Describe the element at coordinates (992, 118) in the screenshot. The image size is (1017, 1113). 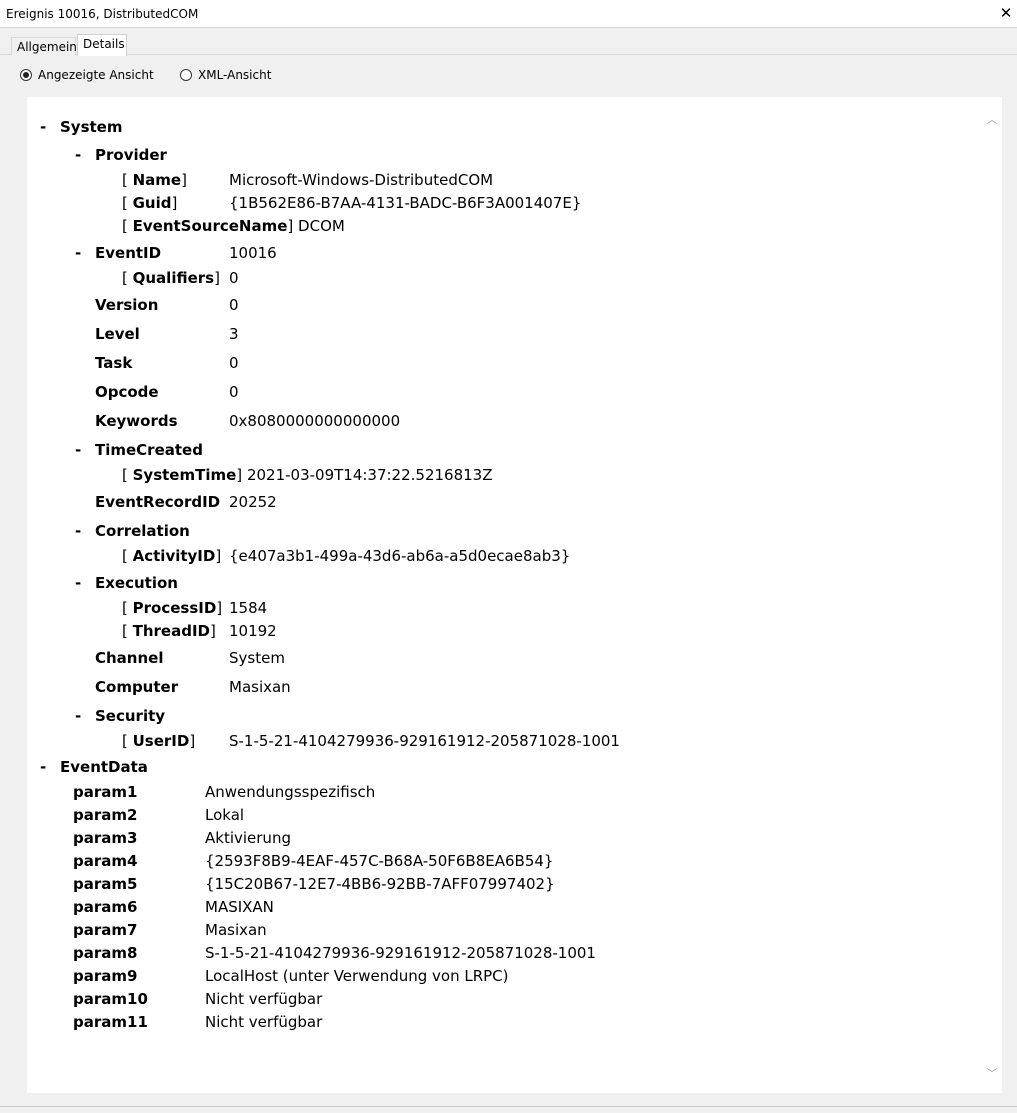
I see `scroll-up-icon: ︿` at that location.